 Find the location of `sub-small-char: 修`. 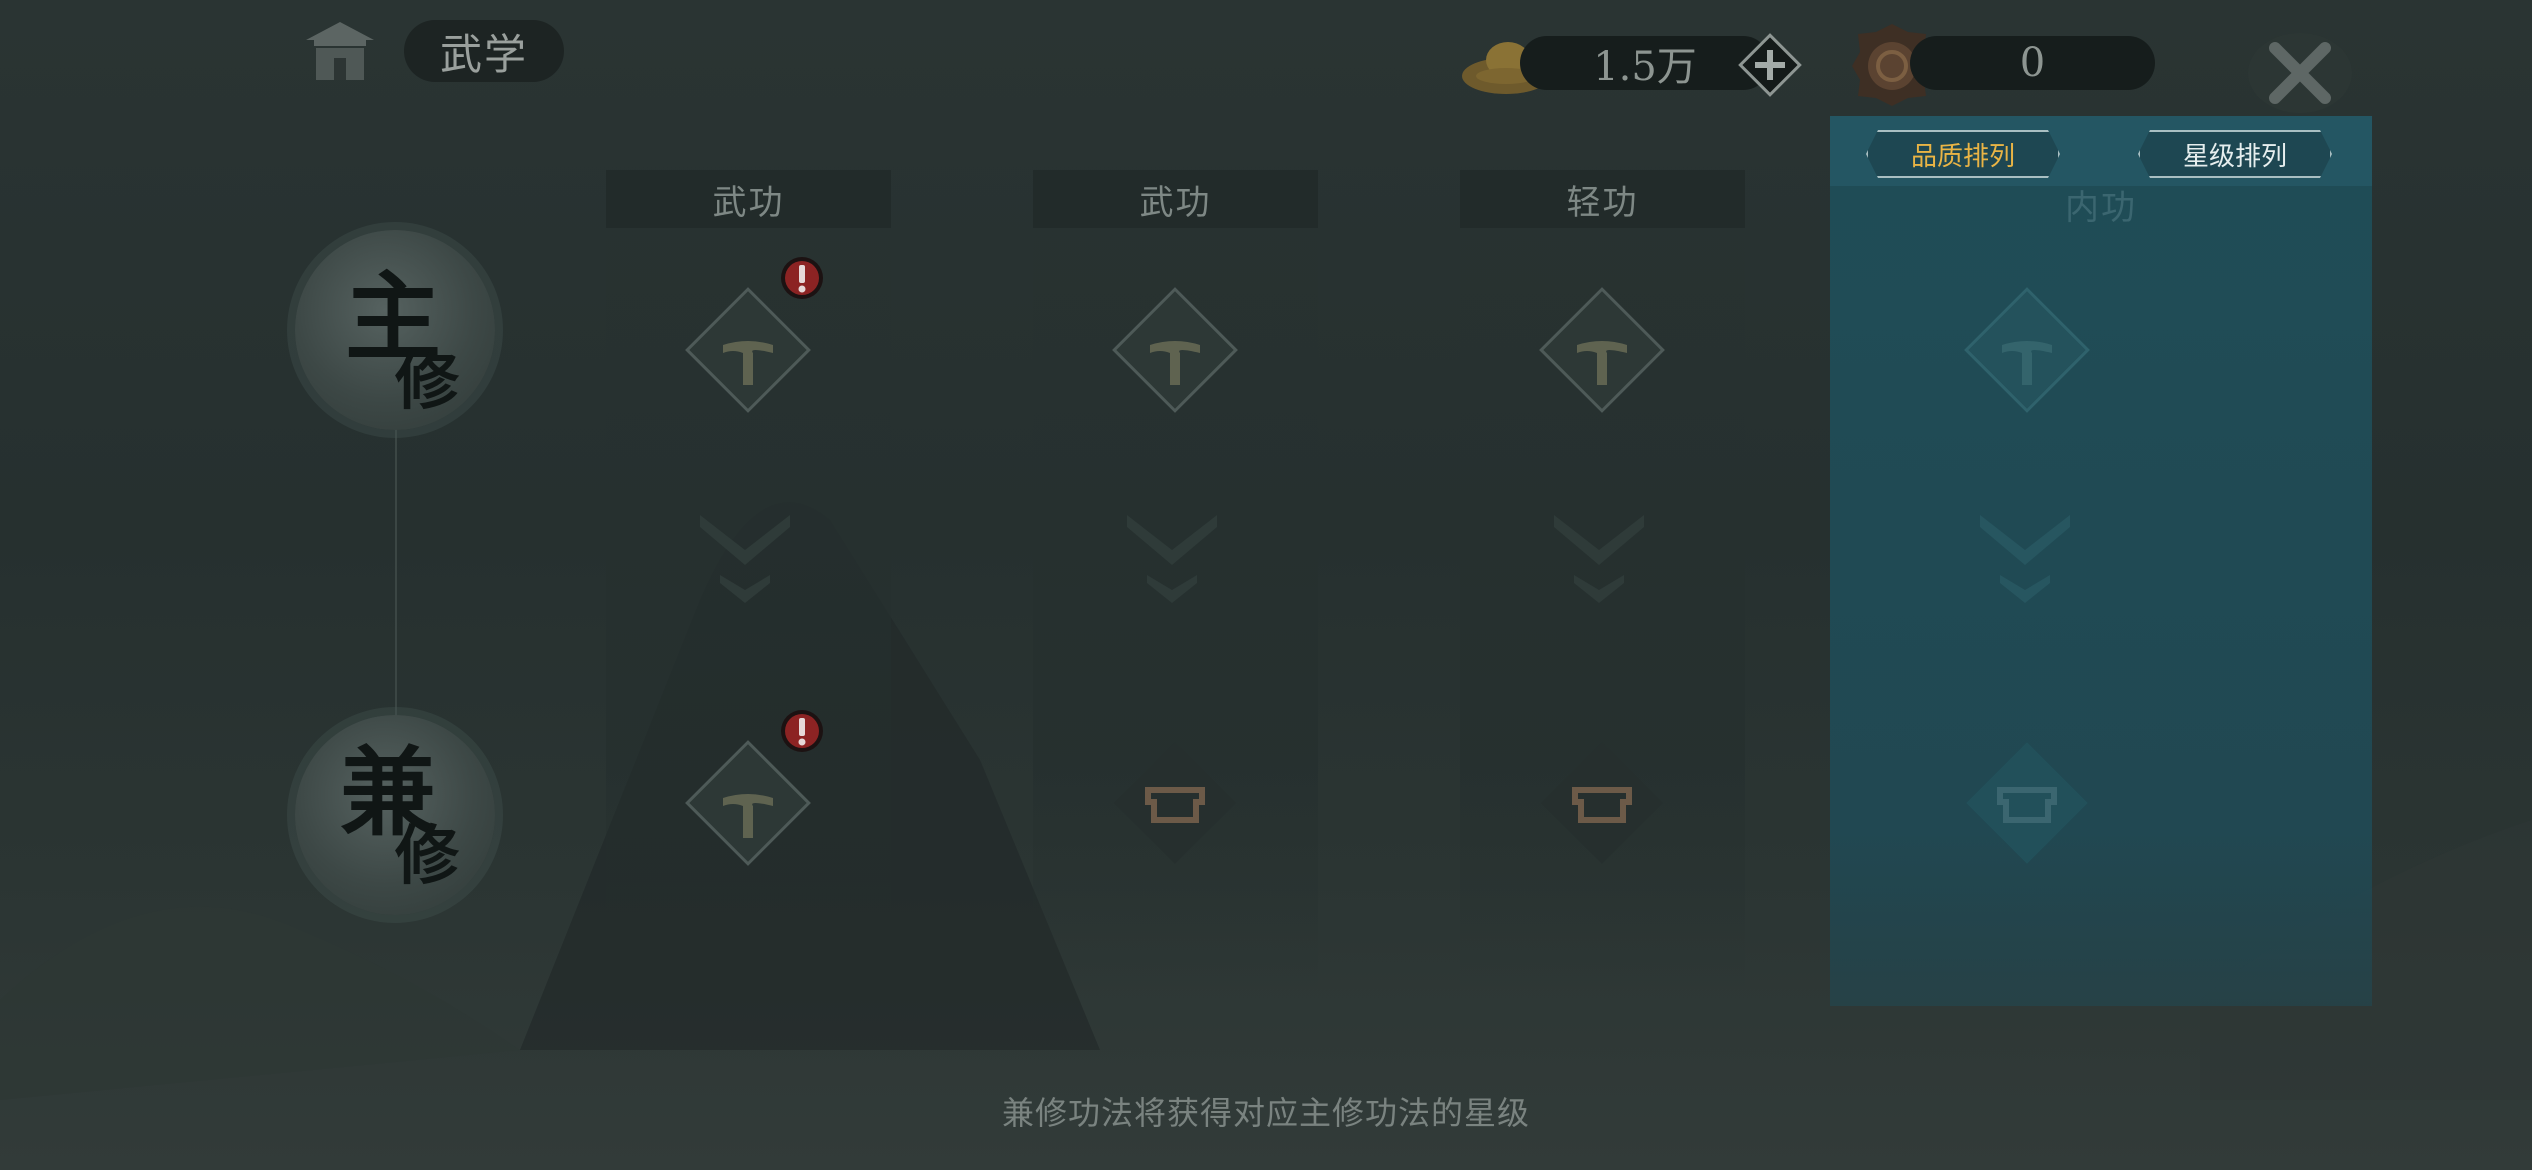

sub-small-char: 修 is located at coordinates (427, 856).